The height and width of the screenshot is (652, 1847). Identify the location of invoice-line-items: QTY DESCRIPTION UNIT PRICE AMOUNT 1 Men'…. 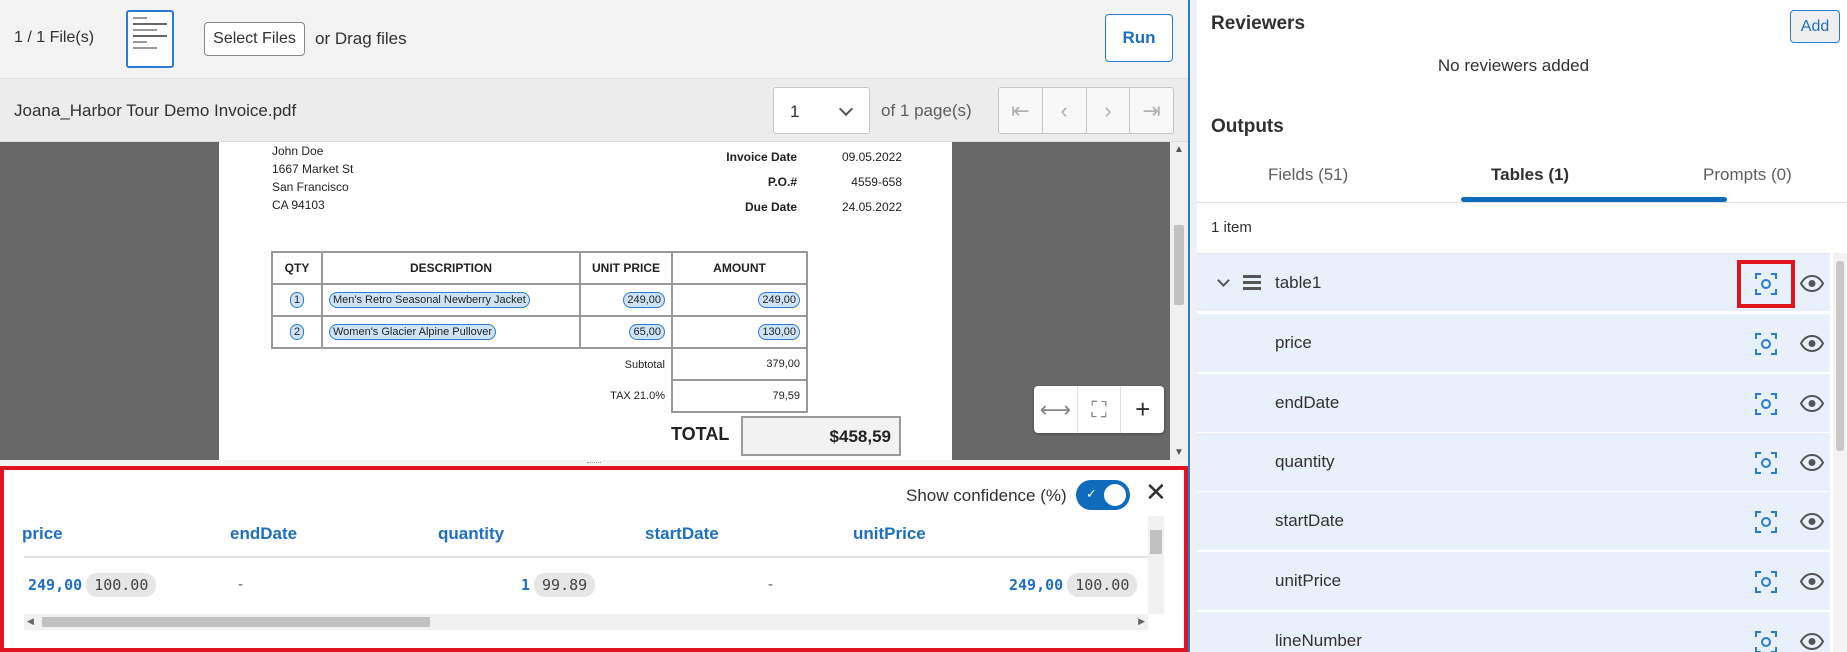
(539, 332).